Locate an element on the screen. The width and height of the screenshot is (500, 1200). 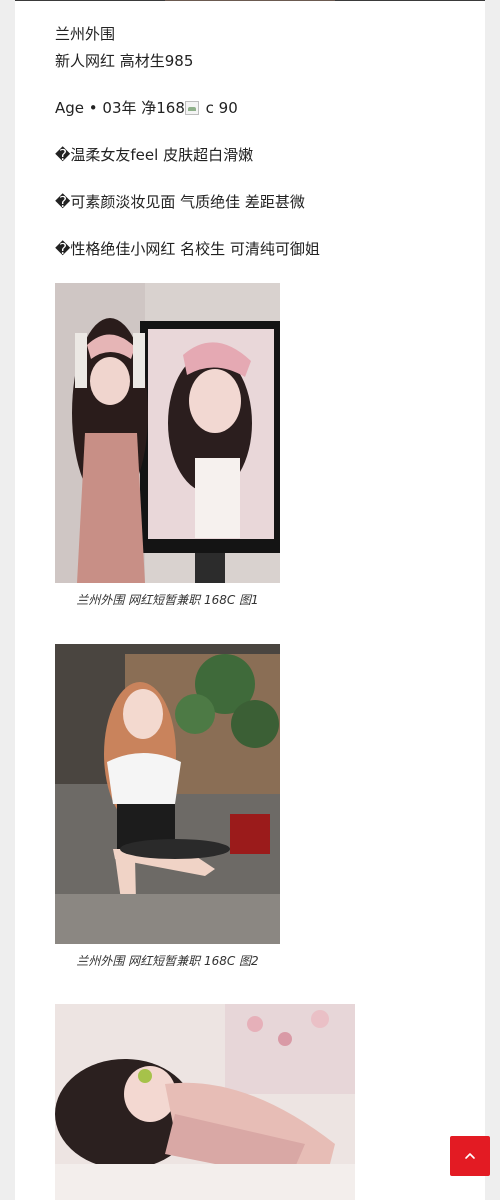
top-divider-accent is located at coordinates (250, 0).